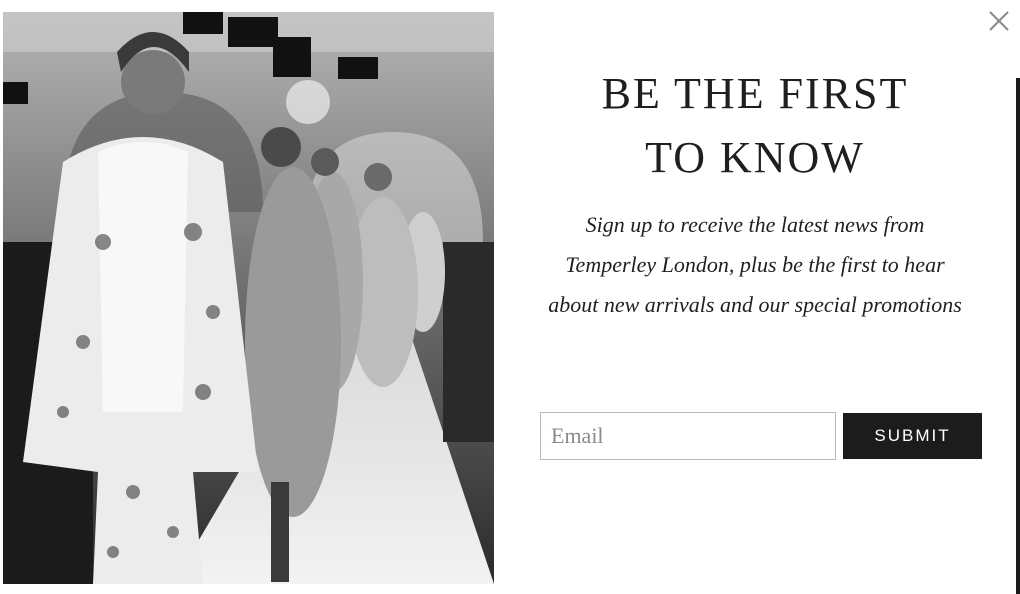 Image resolution: width=1020 pixels, height=594 pixels. What do you see at coordinates (1018, 336) in the screenshot?
I see `window-edge` at bounding box center [1018, 336].